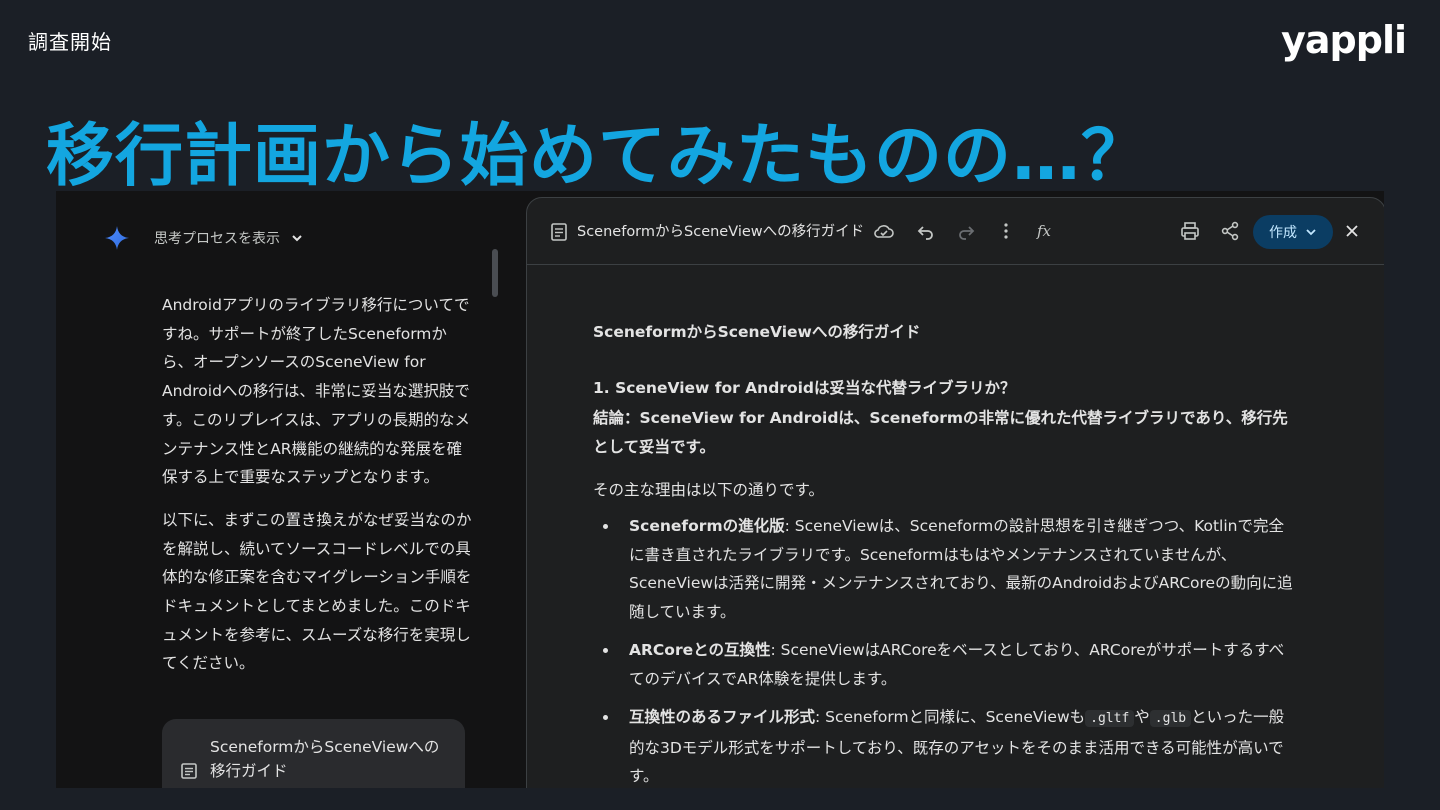 This screenshot has width=1440, height=810. I want to click on scrollbar-thumb, so click(495, 273).